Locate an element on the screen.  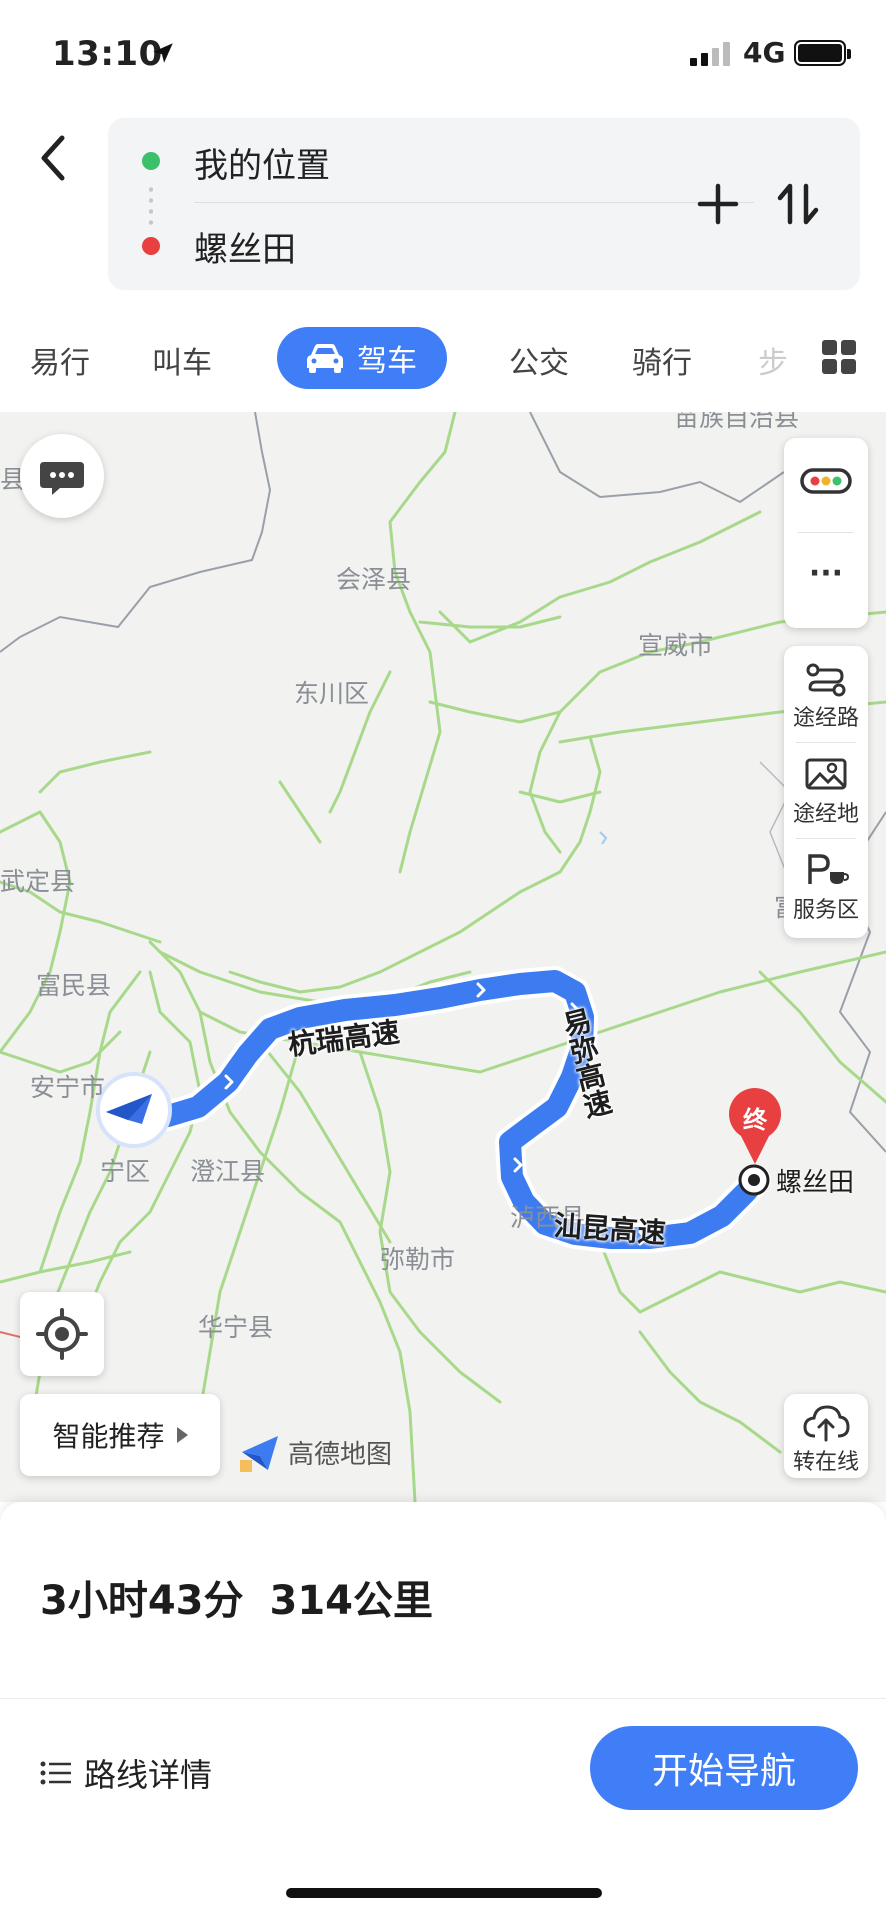
place-label: 弥勒市 is located at coordinates (418, 1259).